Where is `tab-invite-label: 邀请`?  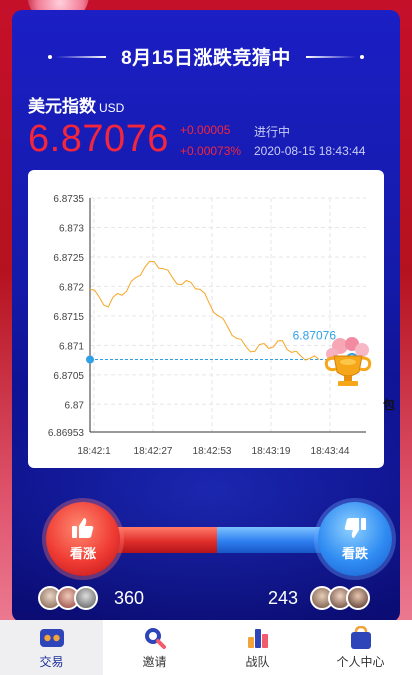
tab-invite-label: 邀请 is located at coordinates (154, 661).